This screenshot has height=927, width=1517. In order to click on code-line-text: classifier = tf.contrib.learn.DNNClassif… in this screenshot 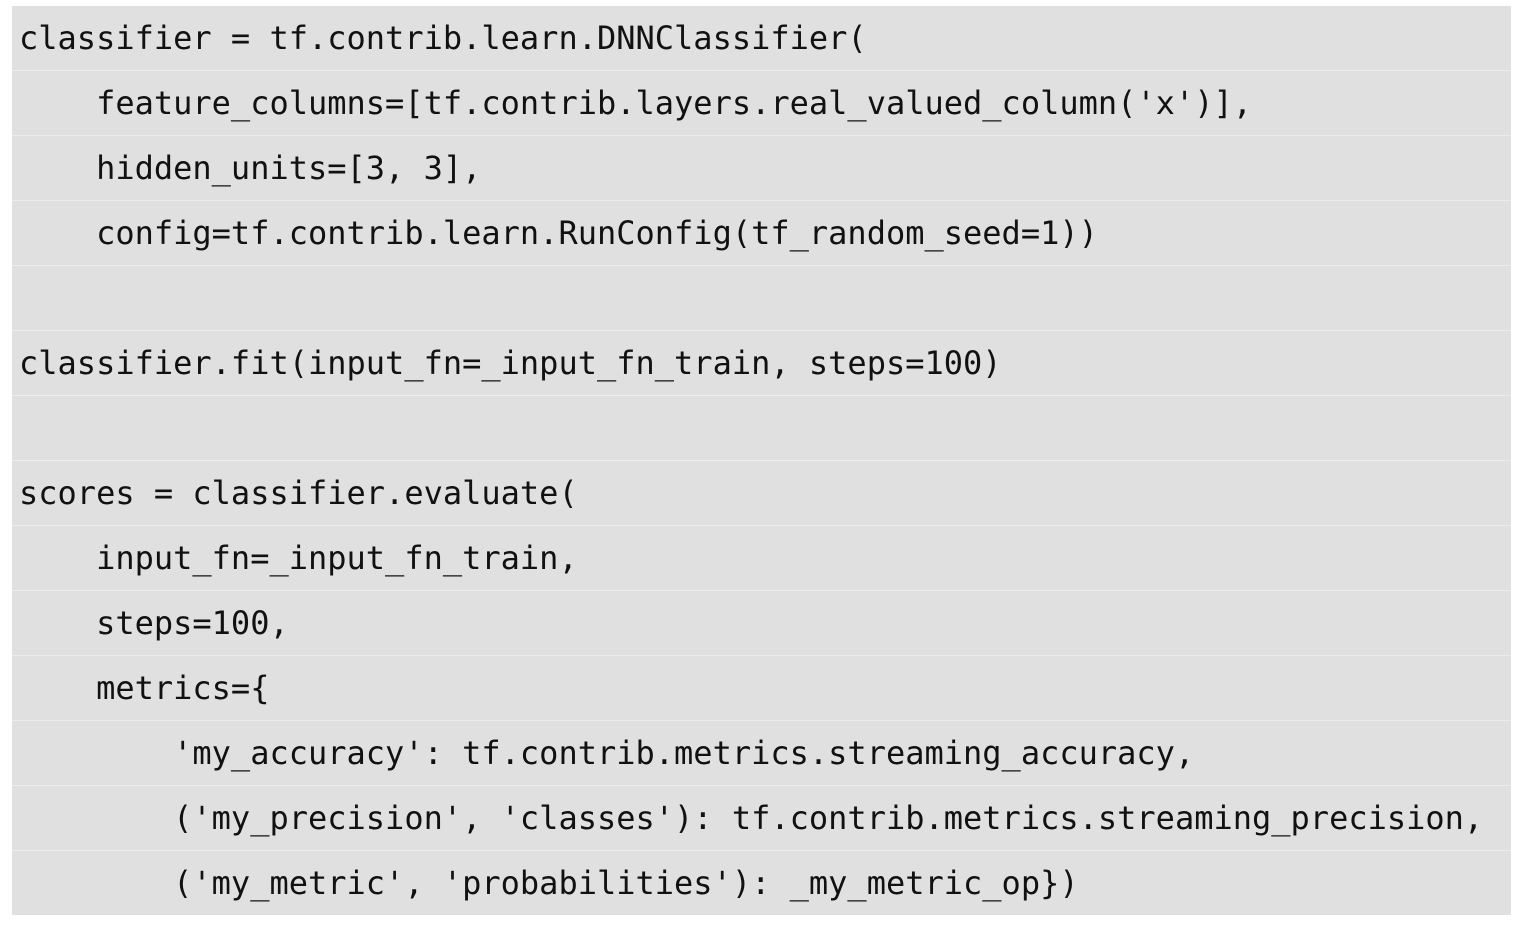, I will do `click(443, 38)`.